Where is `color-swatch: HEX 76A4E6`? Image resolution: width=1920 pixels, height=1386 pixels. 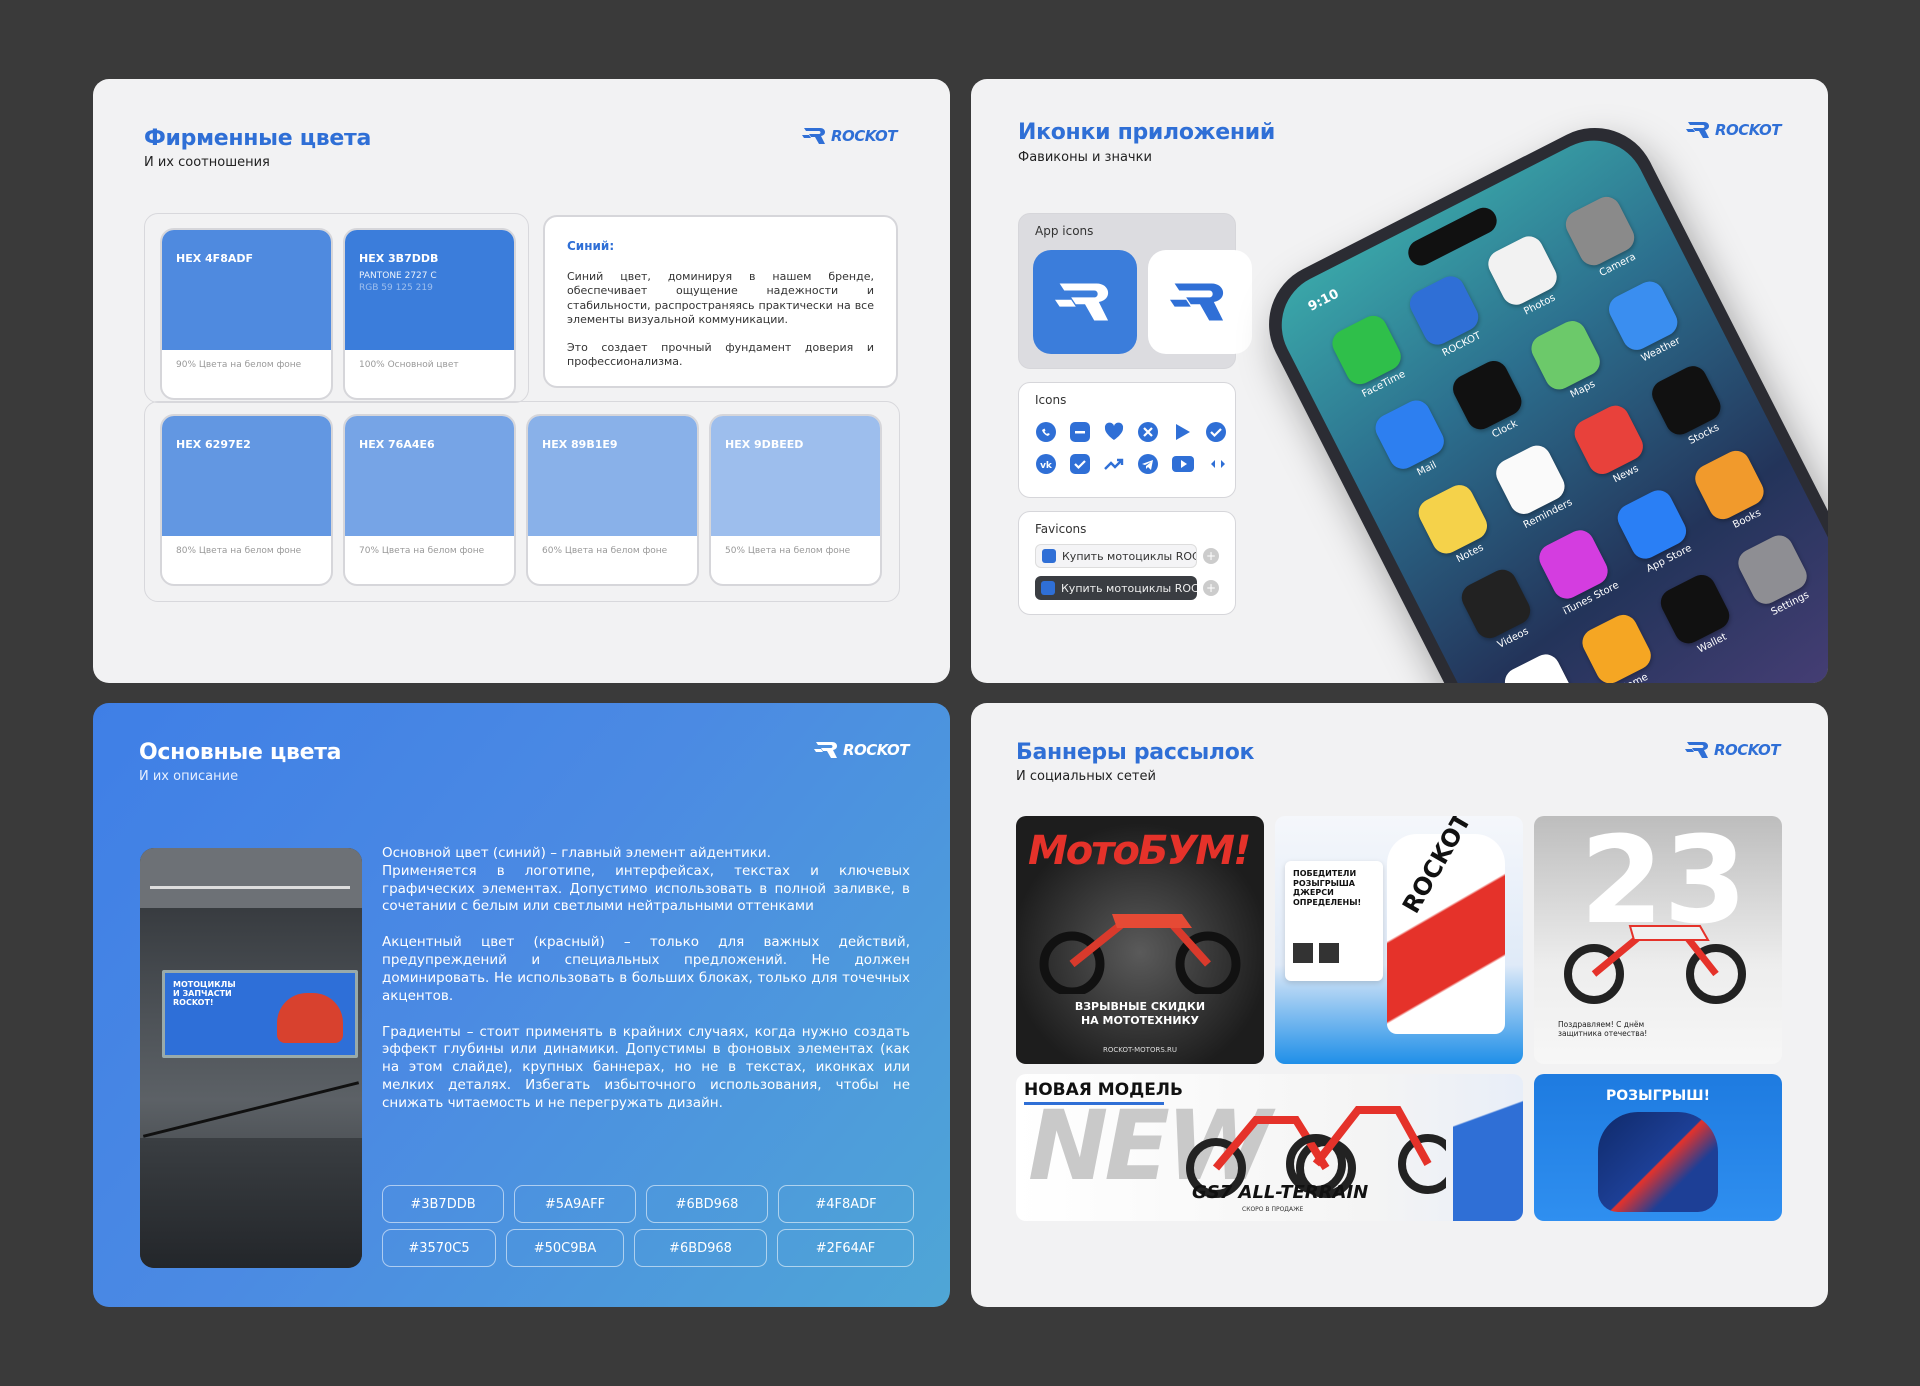 color-swatch: HEX 76A4E6 is located at coordinates (429, 476).